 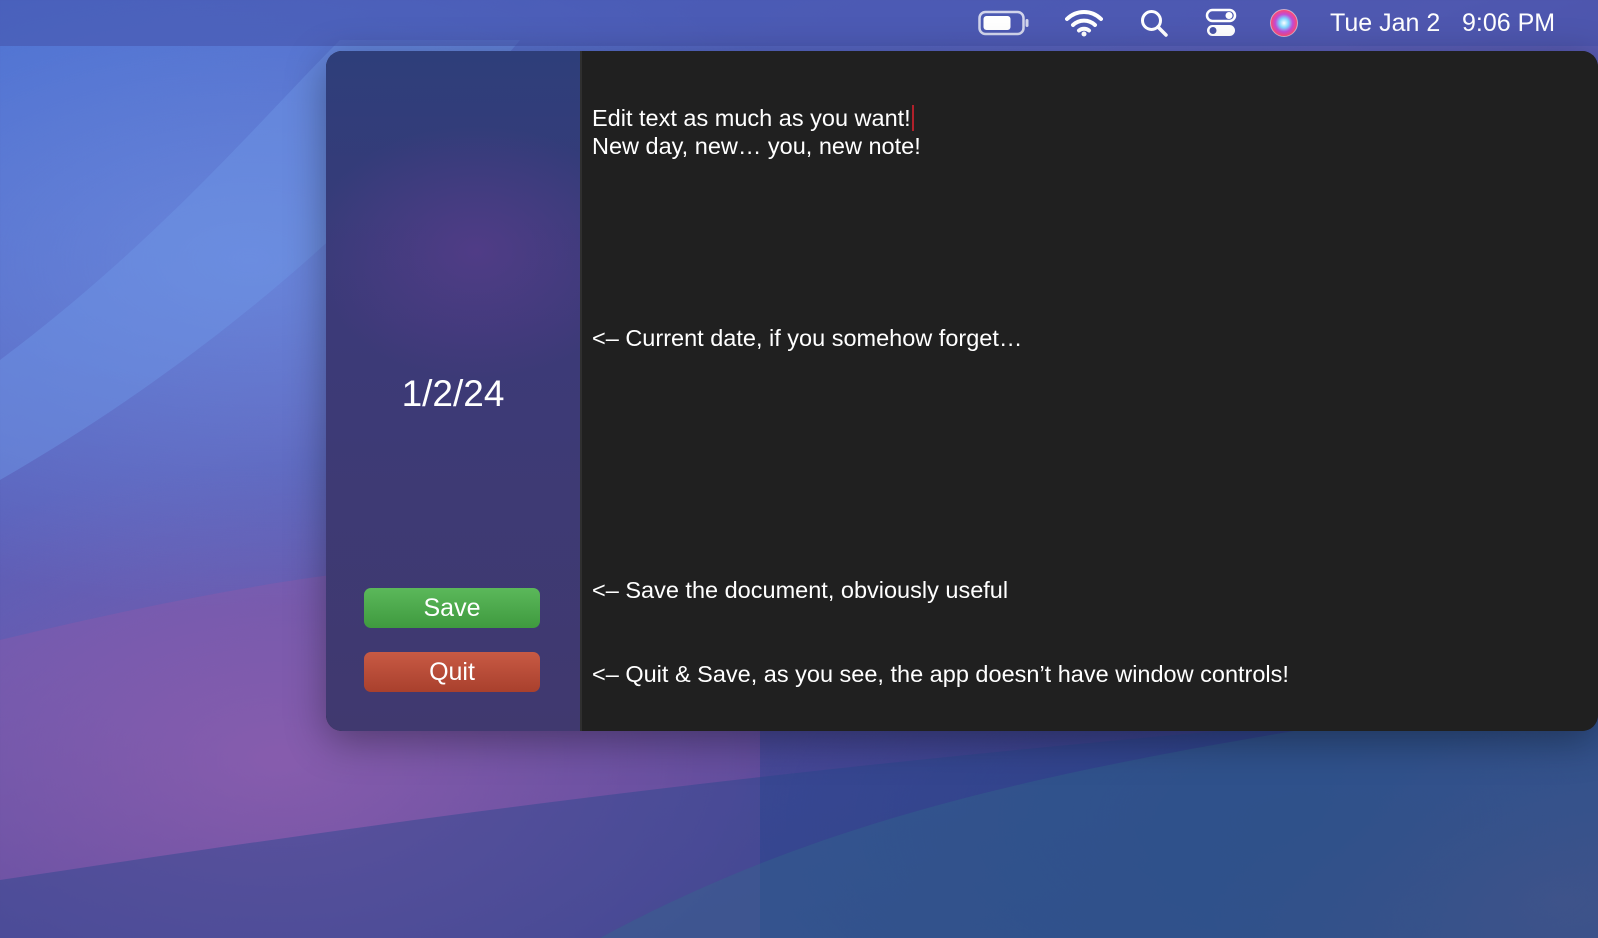 I want to click on control-center-icon, so click(x=1221, y=23).